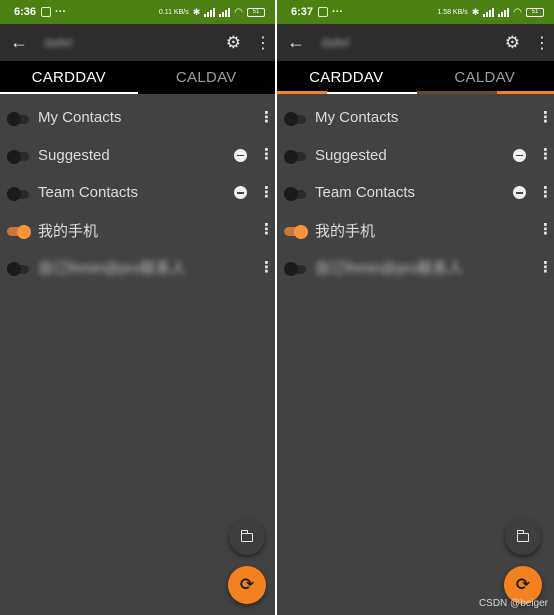 The width and height of the screenshot is (554, 615). What do you see at coordinates (452, 12) in the screenshot?
I see `network-speed: 1.58 KB/s` at bounding box center [452, 12].